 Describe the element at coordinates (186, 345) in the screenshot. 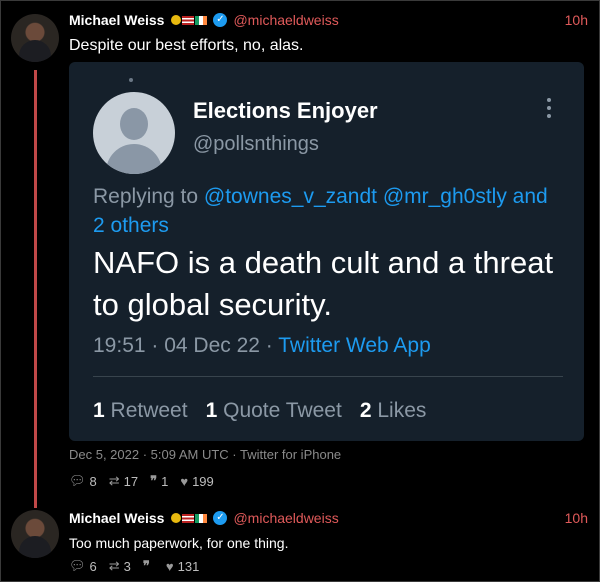

I see `embed-time: 19:51 · 04 Dec 22 ·` at that location.